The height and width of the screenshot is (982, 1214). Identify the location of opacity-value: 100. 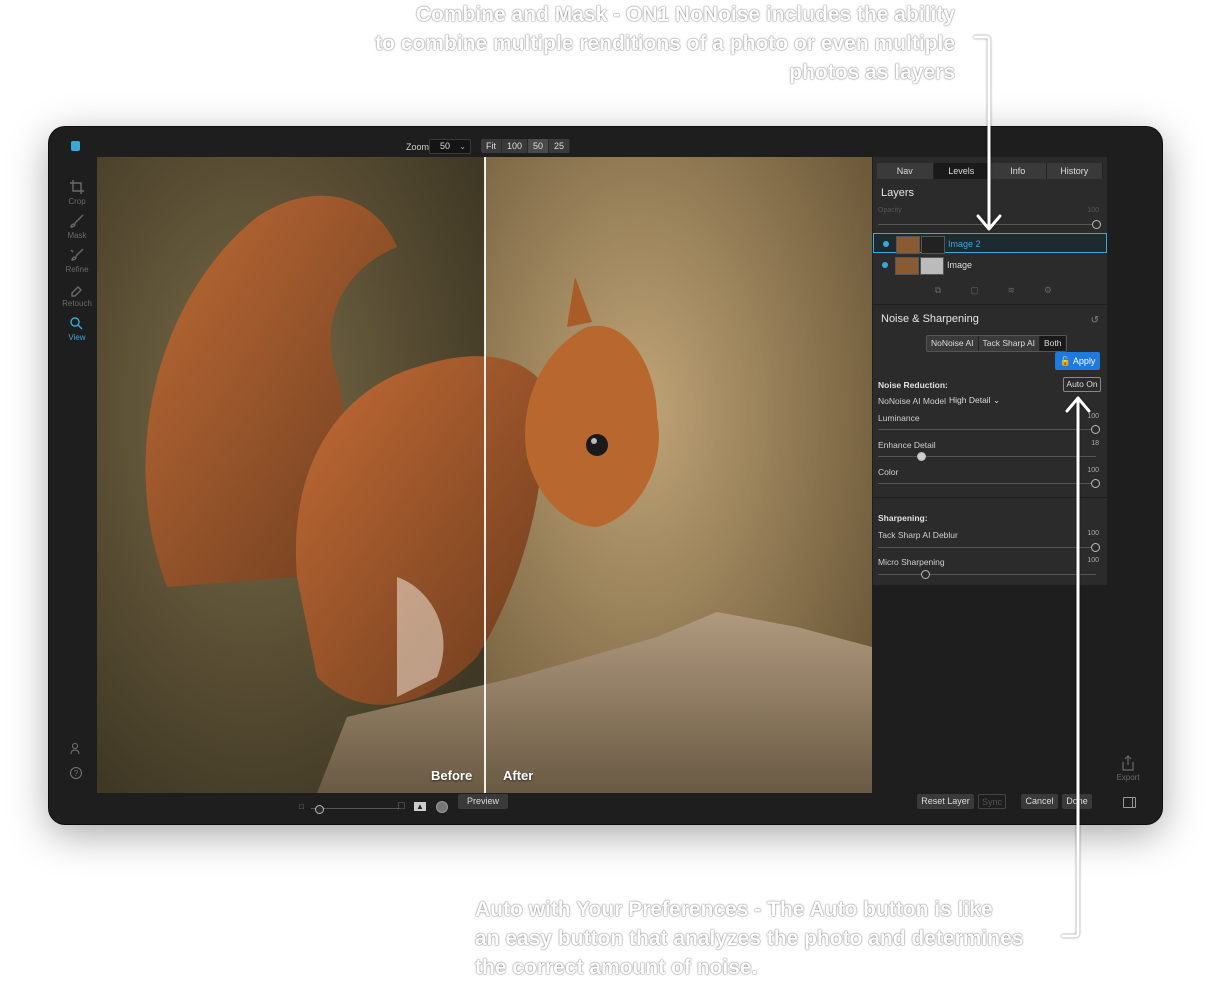
(1093, 210).